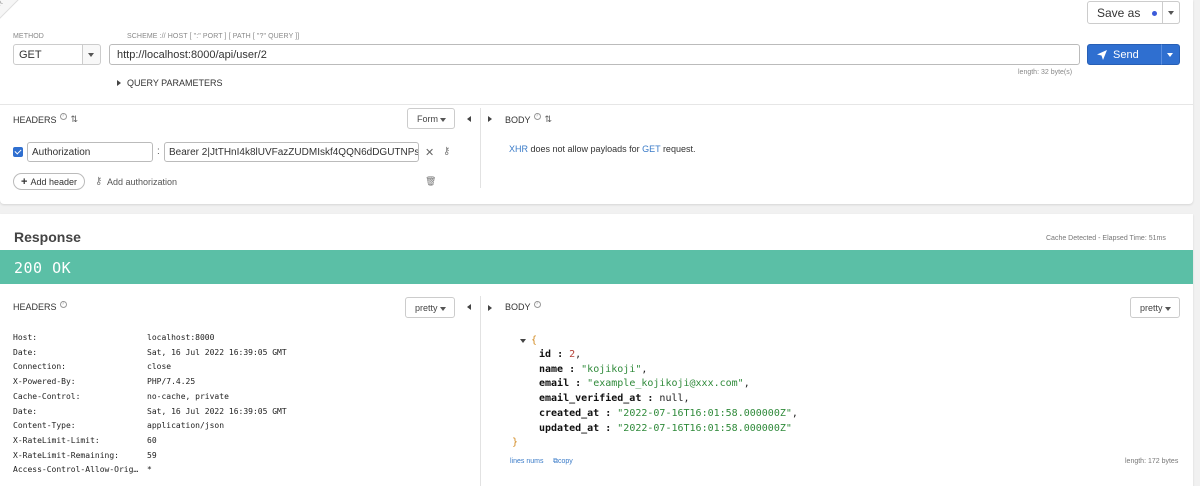 The image size is (1200, 486). I want to click on json-key: id, so click(545, 354).